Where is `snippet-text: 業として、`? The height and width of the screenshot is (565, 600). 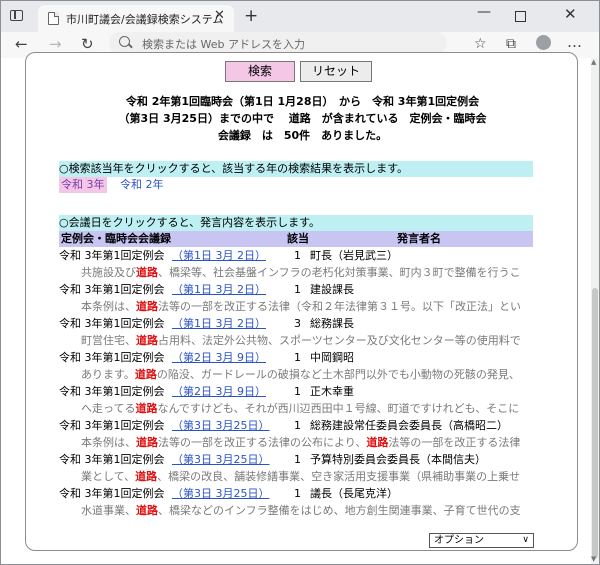 snippet-text: 業として、 is located at coordinates (108, 476).